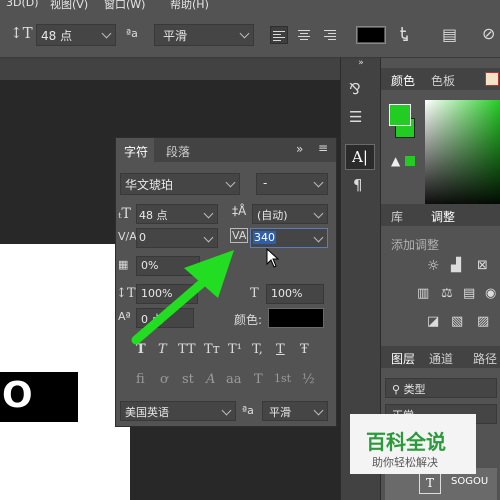 This screenshot has height=500, width=500. What do you see at coordinates (406, 442) in the screenshot?
I see `watermark-title: 百科全说` at bounding box center [406, 442].